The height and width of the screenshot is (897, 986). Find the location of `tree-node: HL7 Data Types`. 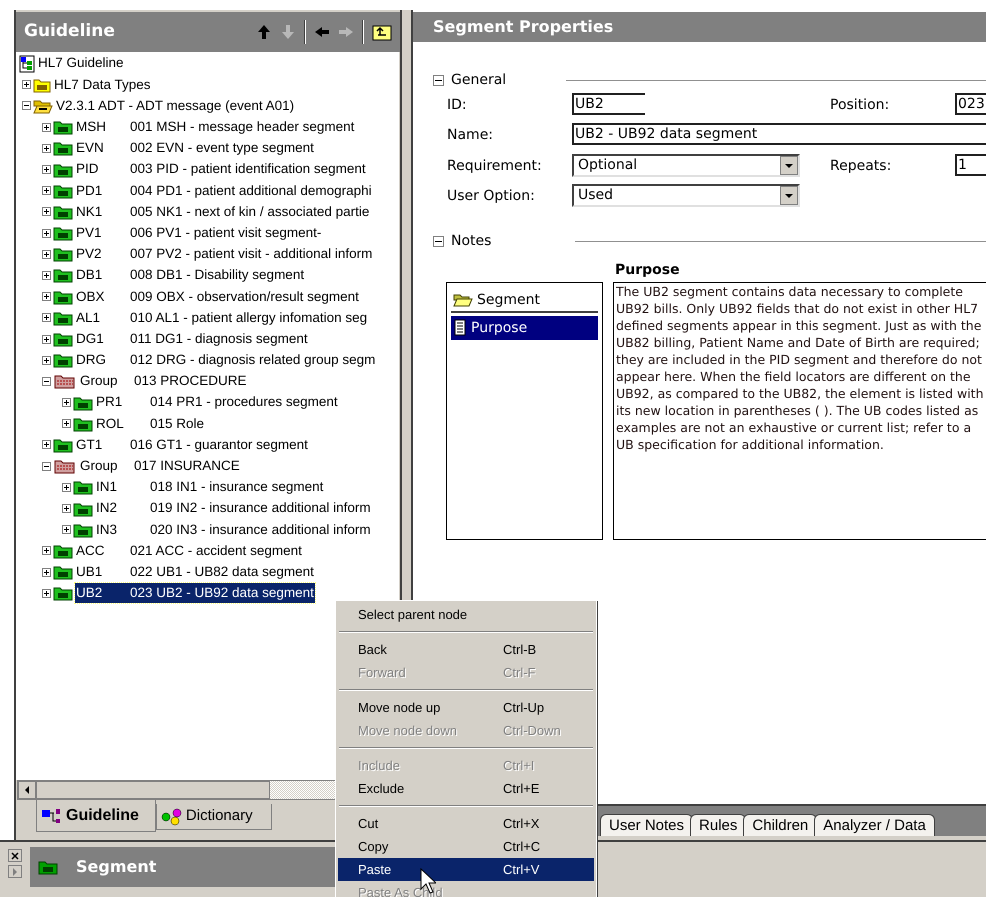

tree-node: HL7 Data Types is located at coordinates (102, 84).